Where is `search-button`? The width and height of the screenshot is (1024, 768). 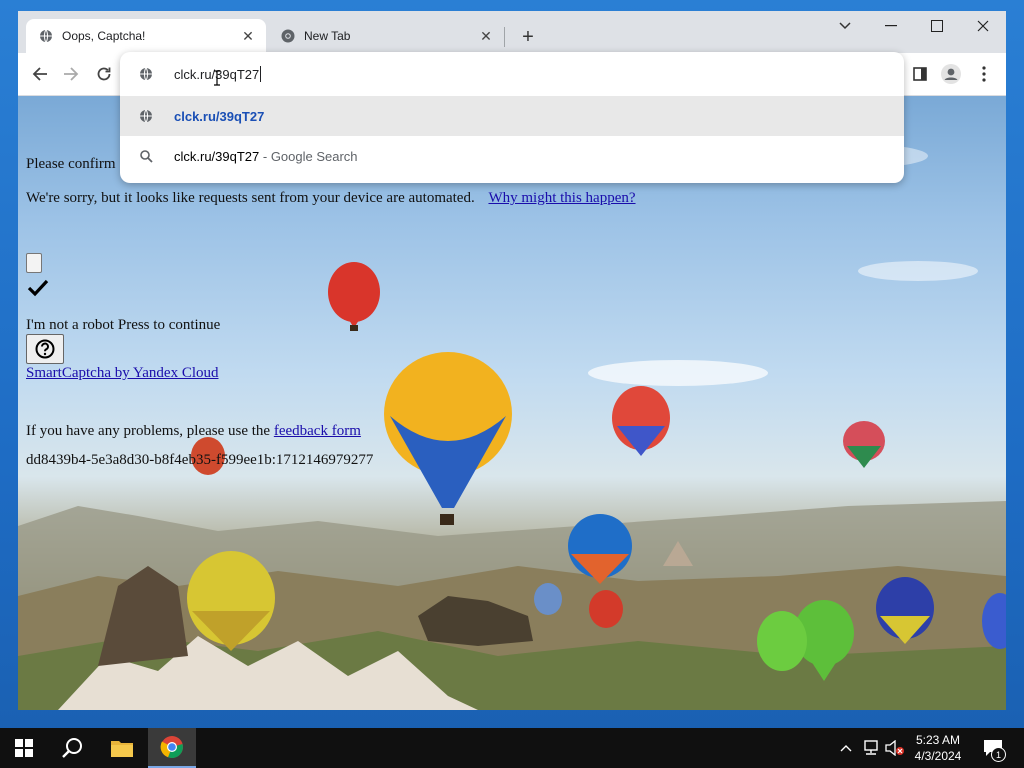 search-button is located at coordinates (72, 748).